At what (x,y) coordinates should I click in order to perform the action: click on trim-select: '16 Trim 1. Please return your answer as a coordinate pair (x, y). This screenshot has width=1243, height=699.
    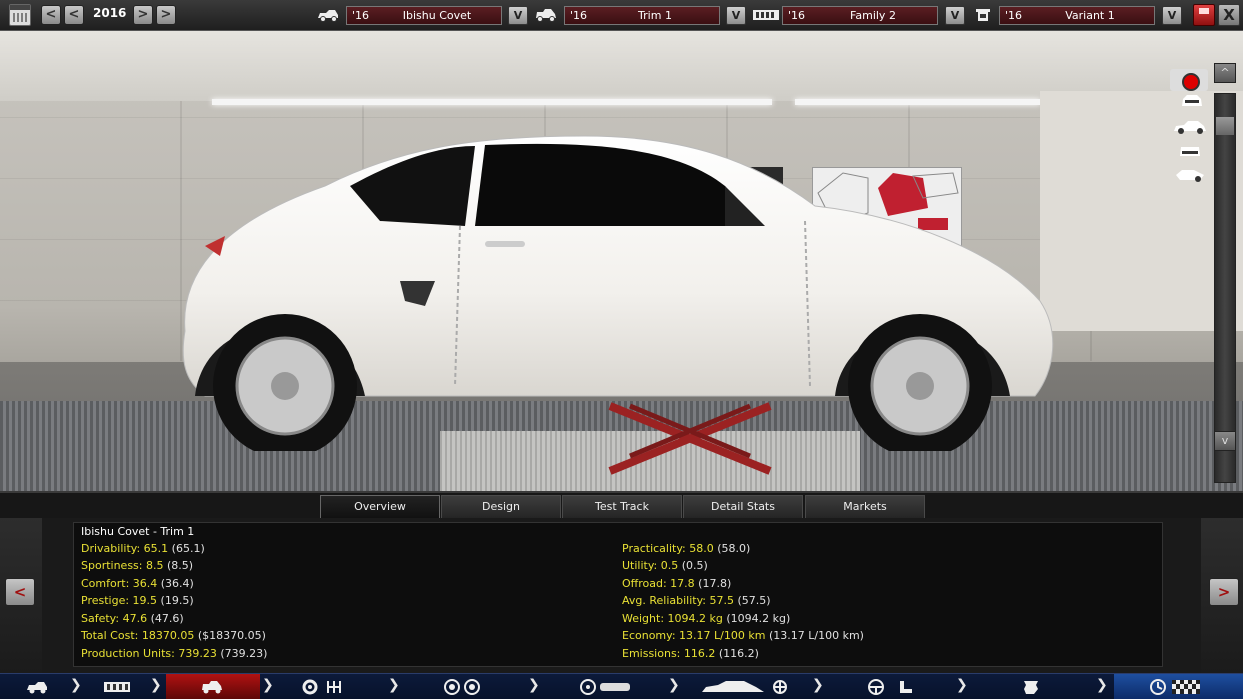
    Looking at the image, I should click on (642, 15).